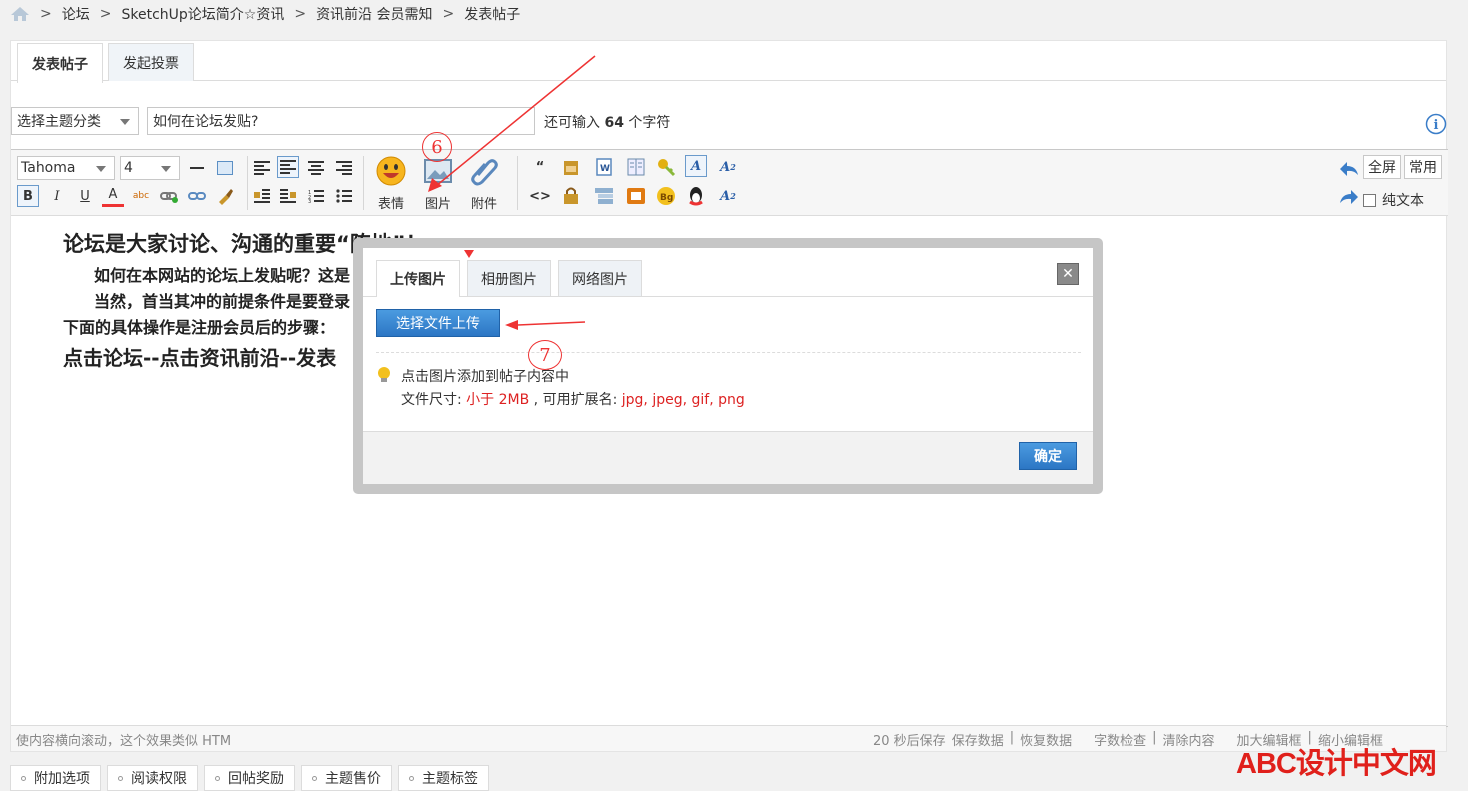  What do you see at coordinates (344, 168) in the screenshot?
I see `align-right-icon` at bounding box center [344, 168].